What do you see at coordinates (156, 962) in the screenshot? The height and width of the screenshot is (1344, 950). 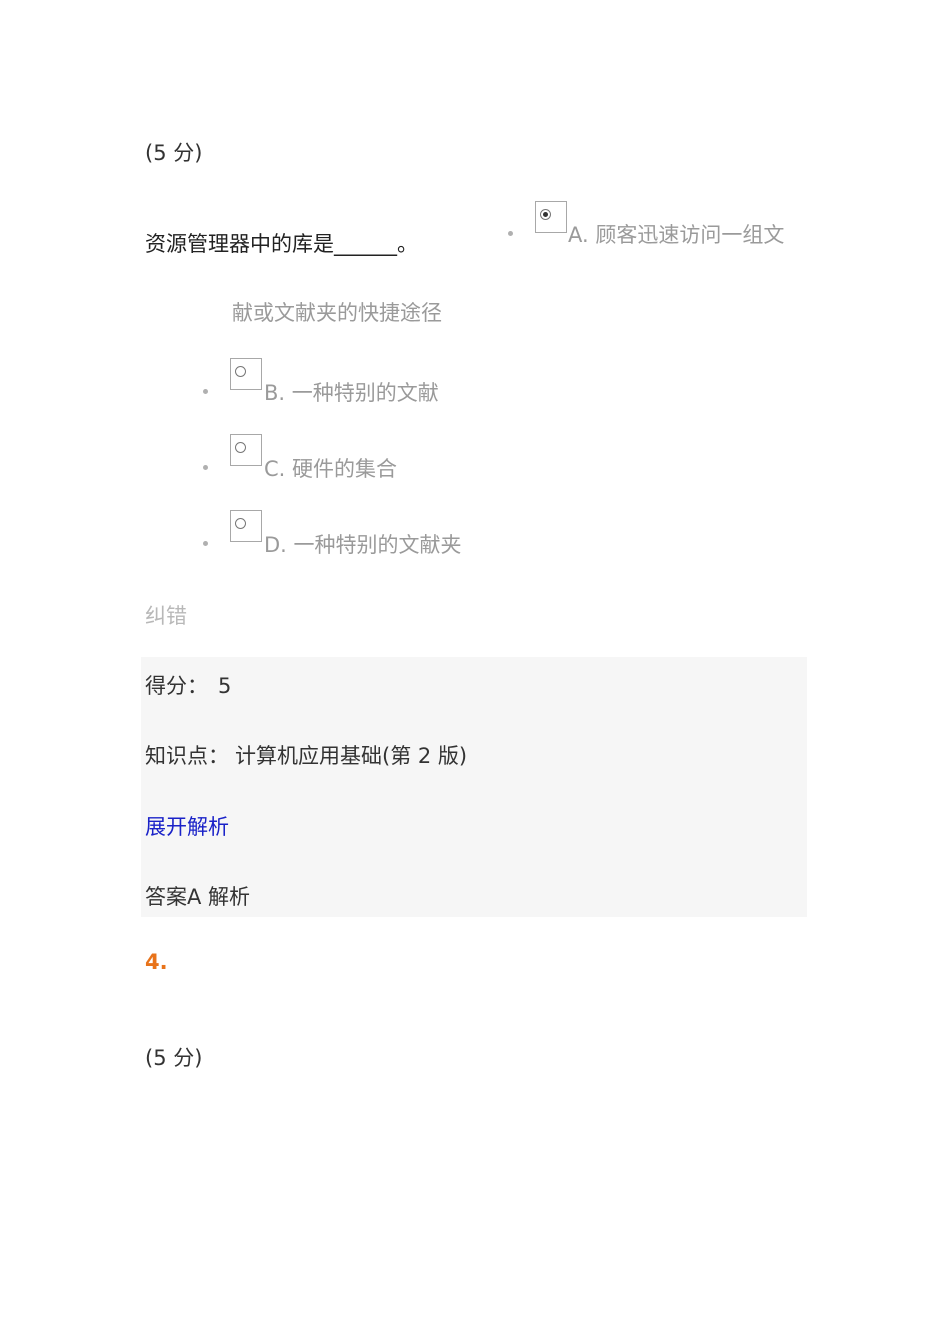 I see `next-question-number: 4.` at bounding box center [156, 962].